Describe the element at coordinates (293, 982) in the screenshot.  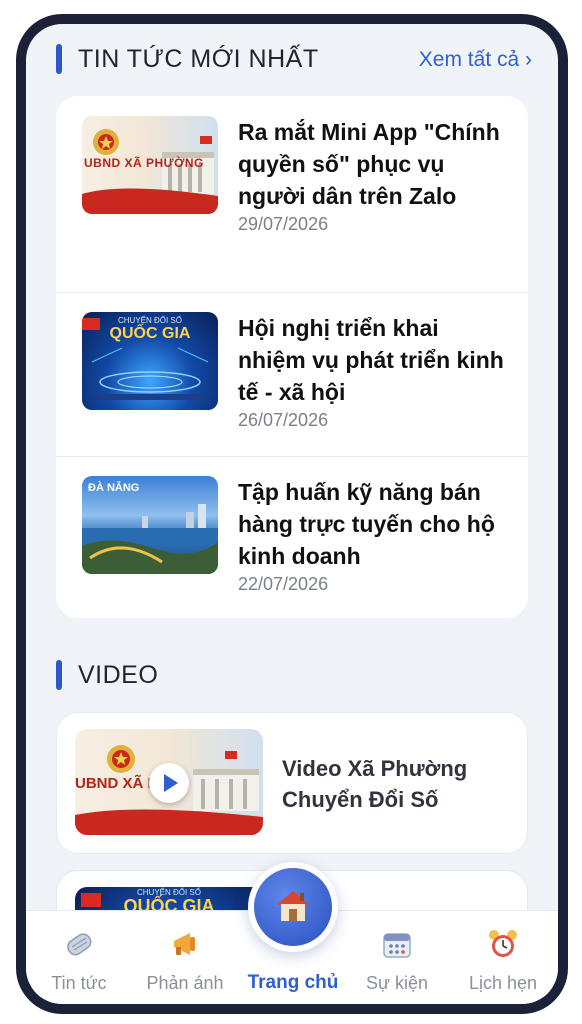
I see `tab-home-label: Trang chủ` at that location.